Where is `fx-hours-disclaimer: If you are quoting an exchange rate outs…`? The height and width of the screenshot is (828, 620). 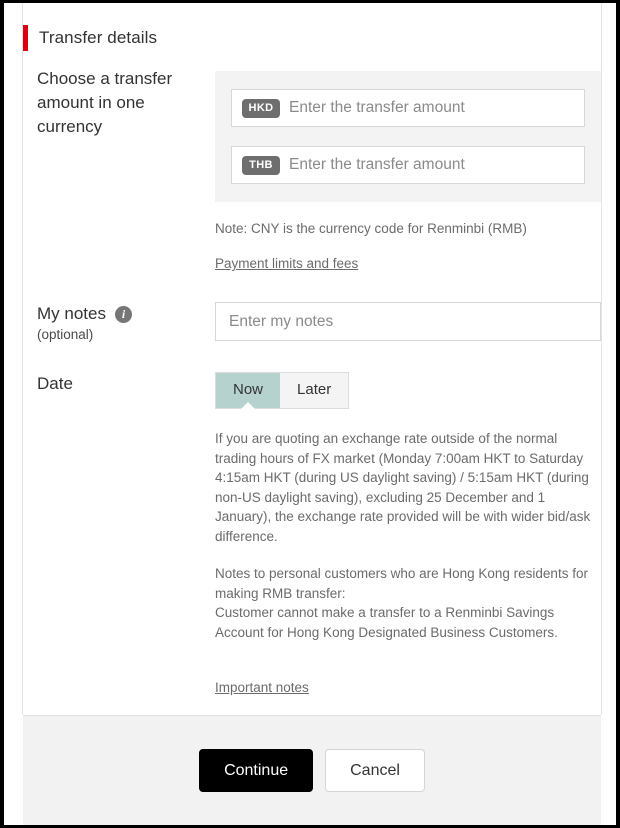
fx-hours-disclaimer: If you are quoting an exchange rate outs… is located at coordinates (403, 487).